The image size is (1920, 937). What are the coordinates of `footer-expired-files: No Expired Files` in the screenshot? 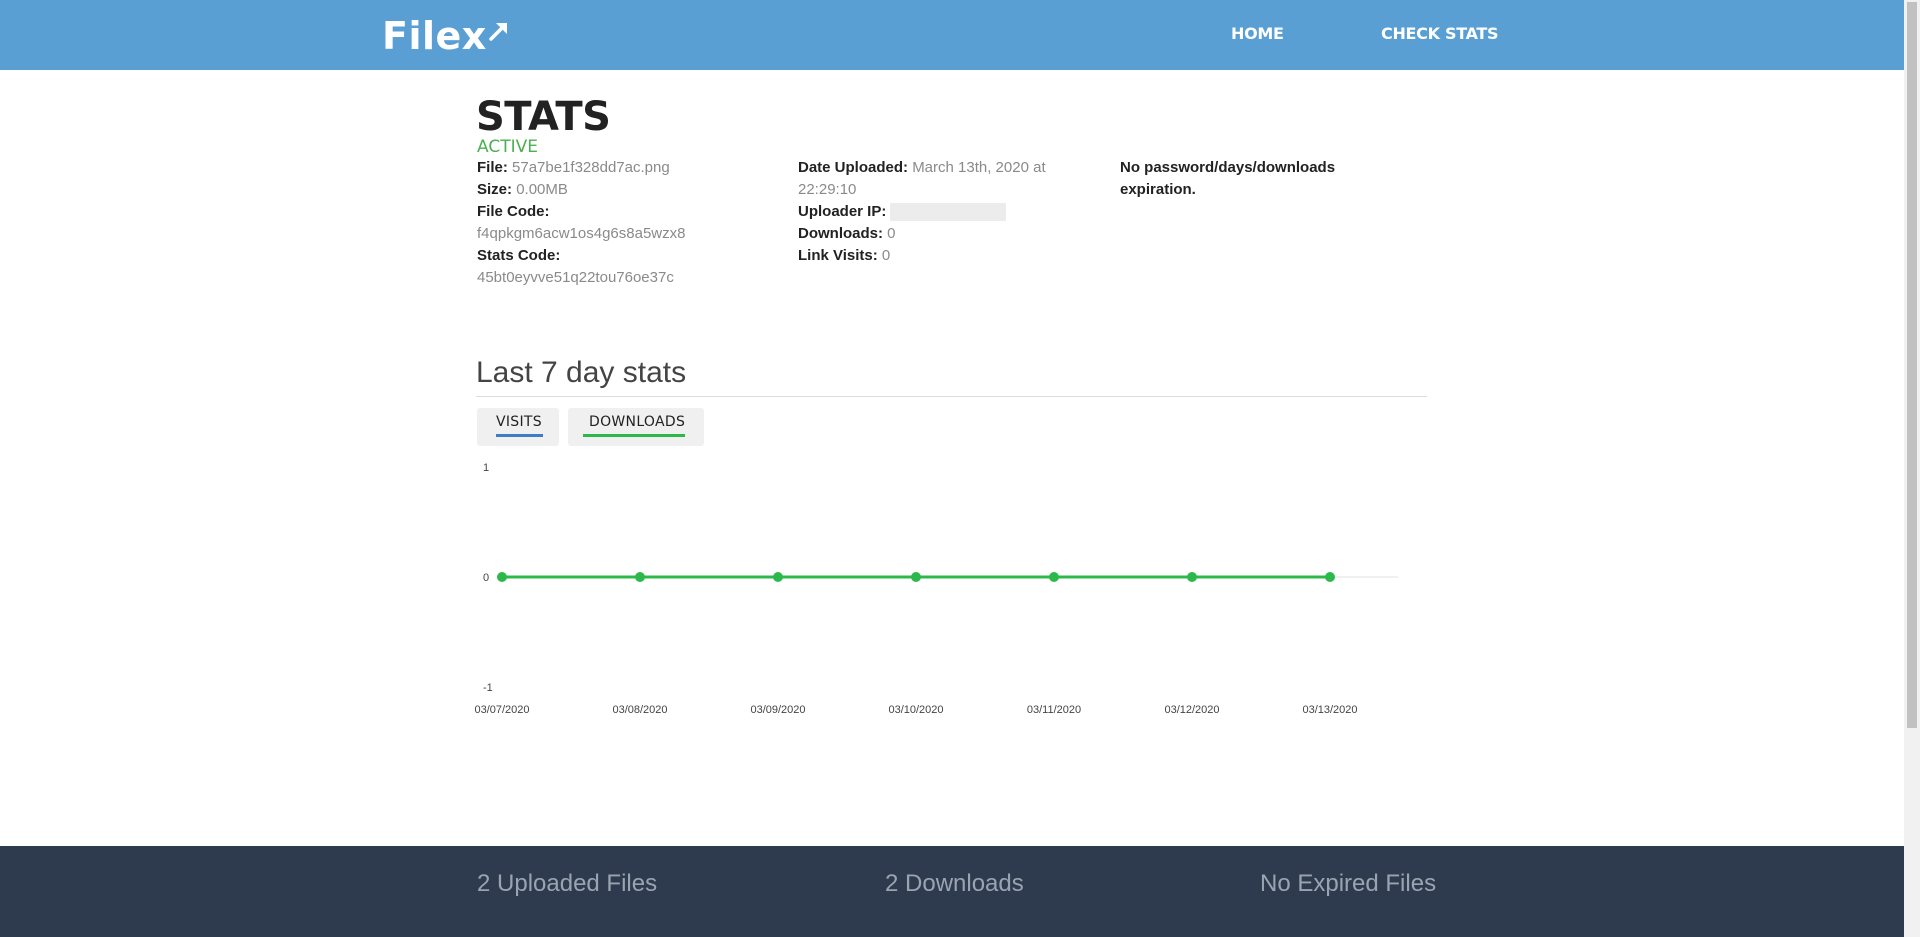 It's located at (1348, 883).